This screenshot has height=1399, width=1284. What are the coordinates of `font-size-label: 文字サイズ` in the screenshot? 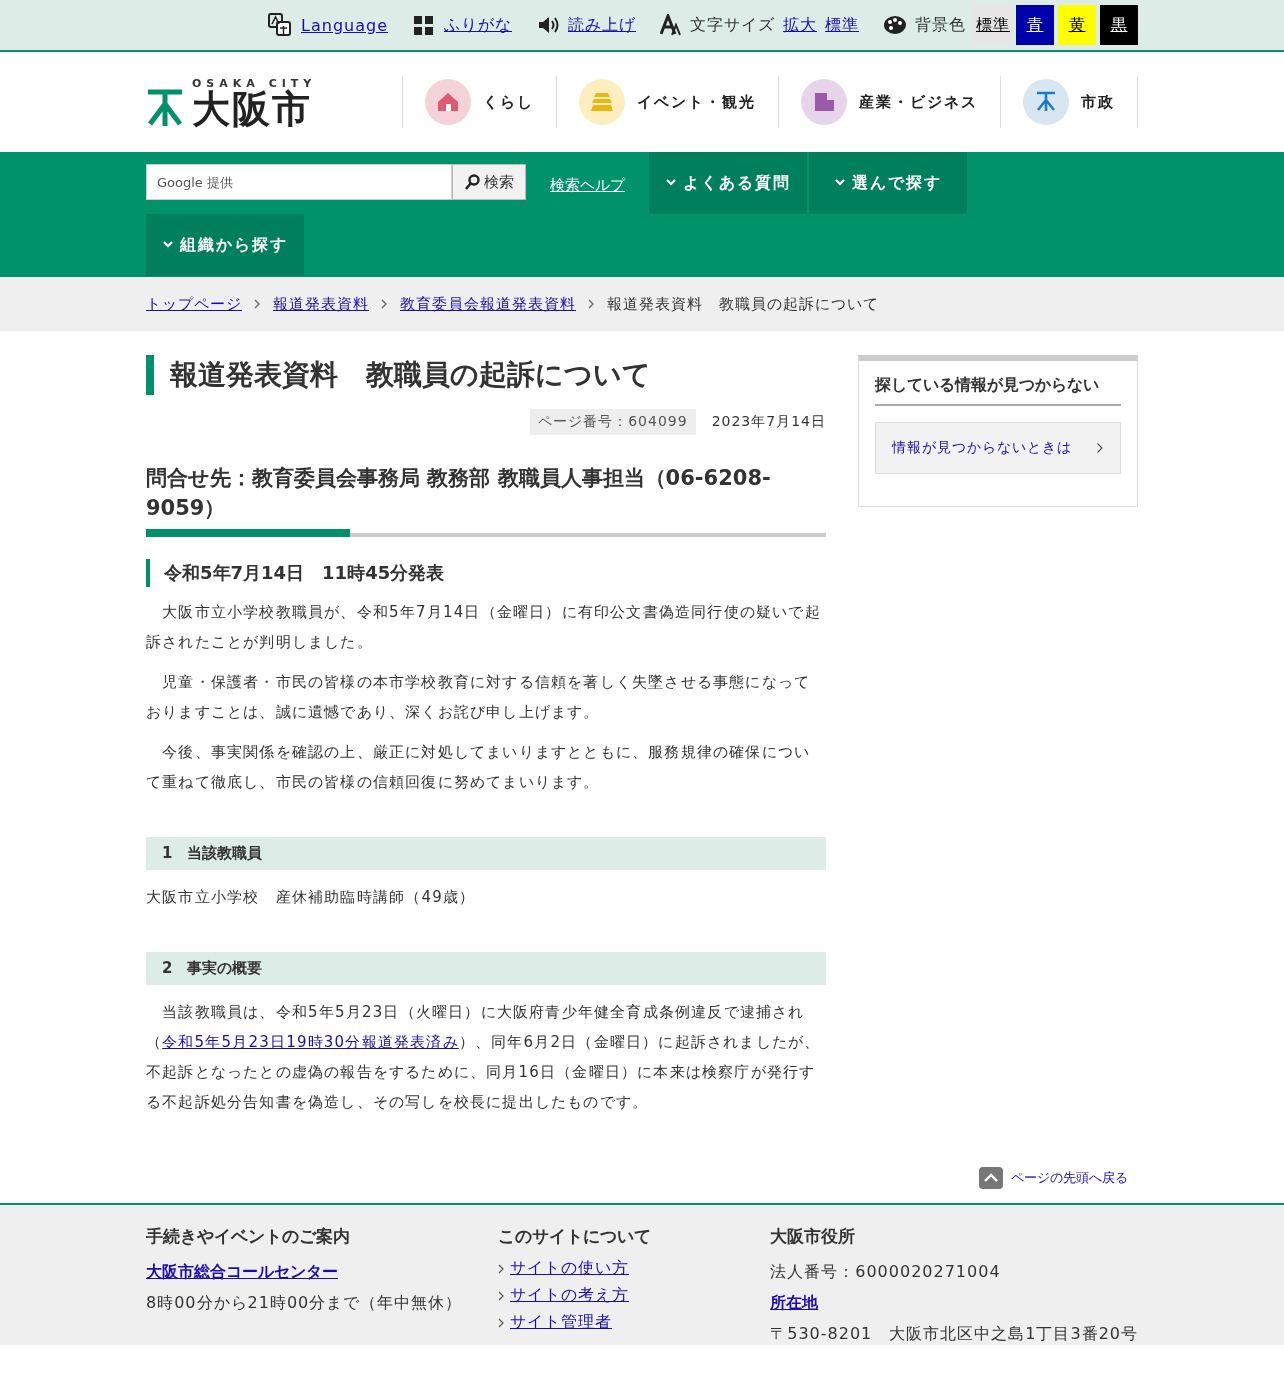 It's located at (732, 25).